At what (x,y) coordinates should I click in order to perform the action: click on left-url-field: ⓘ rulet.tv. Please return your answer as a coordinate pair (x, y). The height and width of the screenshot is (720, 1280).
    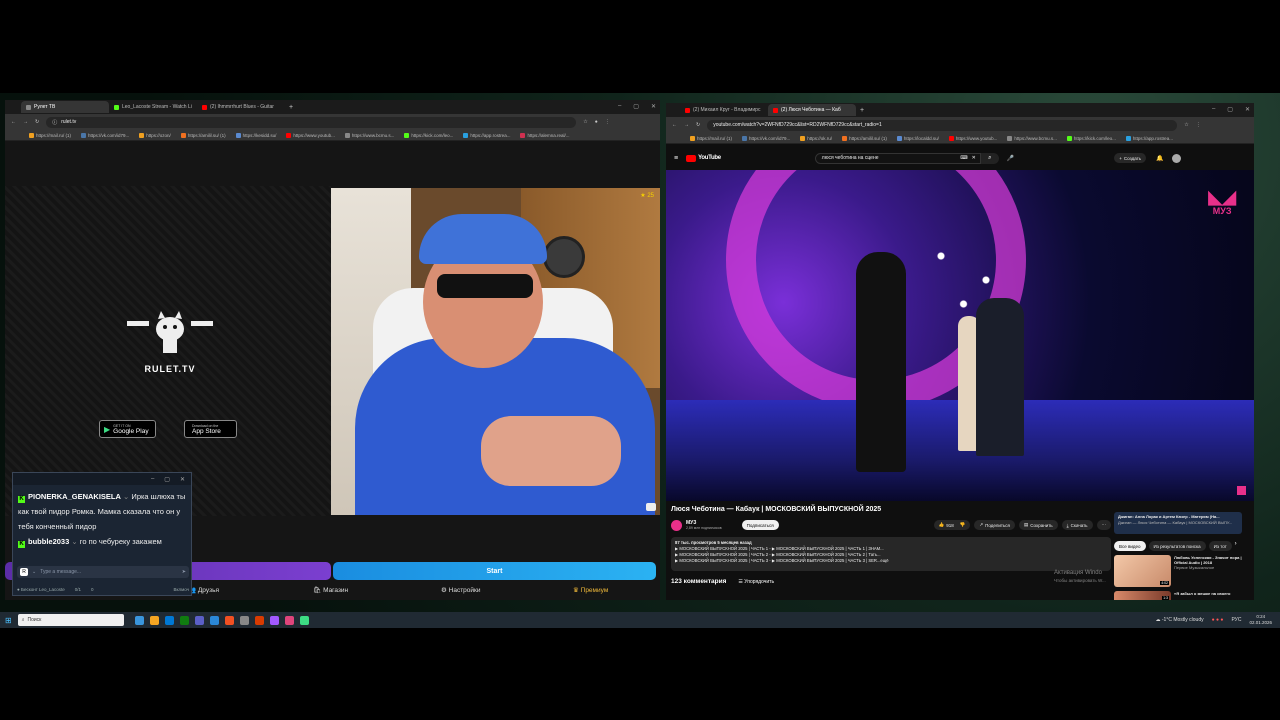
    Looking at the image, I should click on (311, 122).